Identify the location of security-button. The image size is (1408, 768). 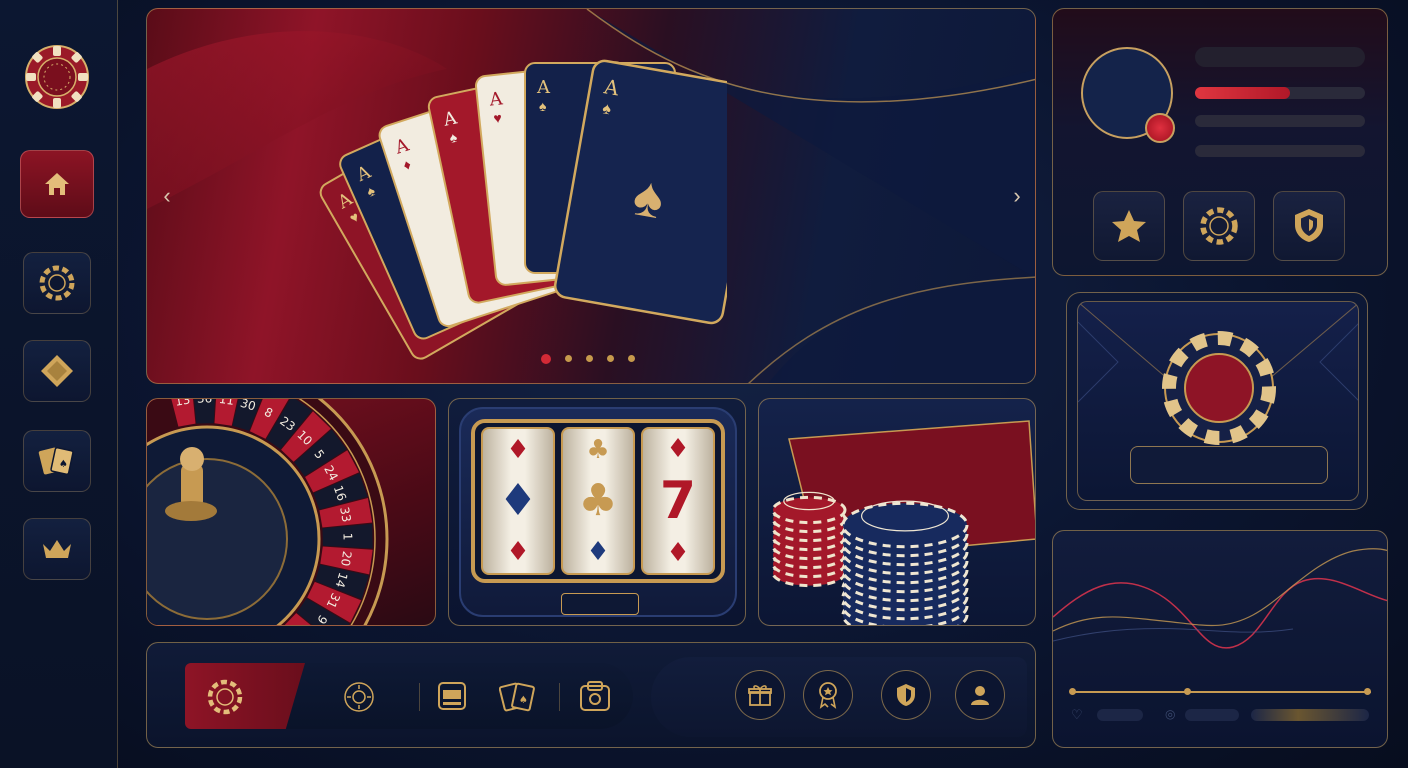
(1309, 226).